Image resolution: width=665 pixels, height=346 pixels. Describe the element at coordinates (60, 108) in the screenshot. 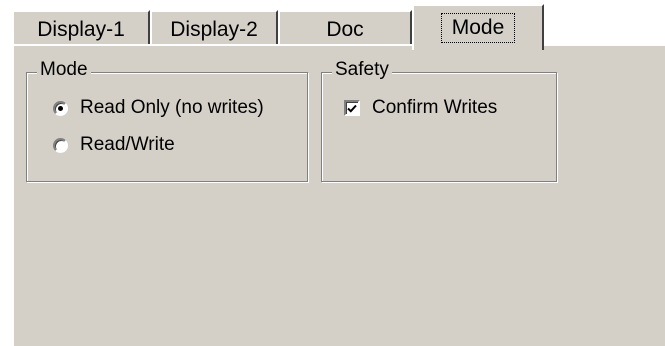

I see `radio-selected-icon` at that location.